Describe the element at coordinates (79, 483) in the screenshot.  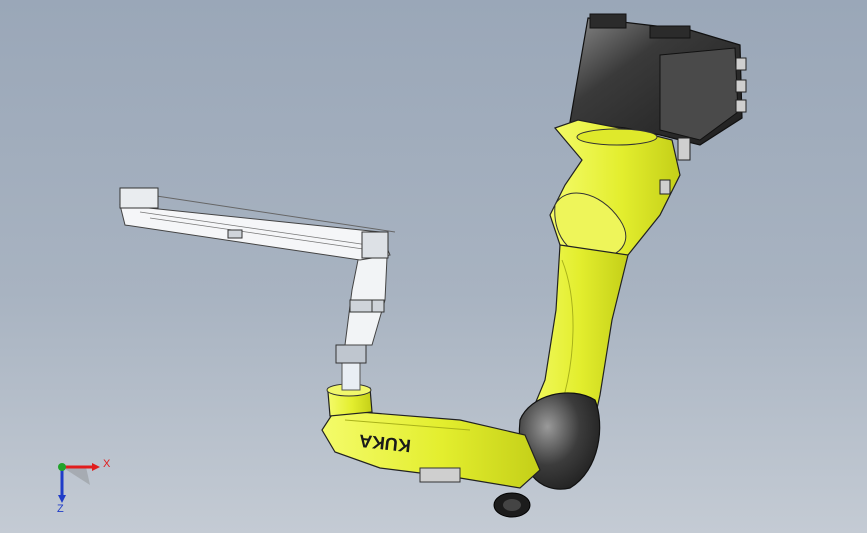
I see `axis-triad` at that location.